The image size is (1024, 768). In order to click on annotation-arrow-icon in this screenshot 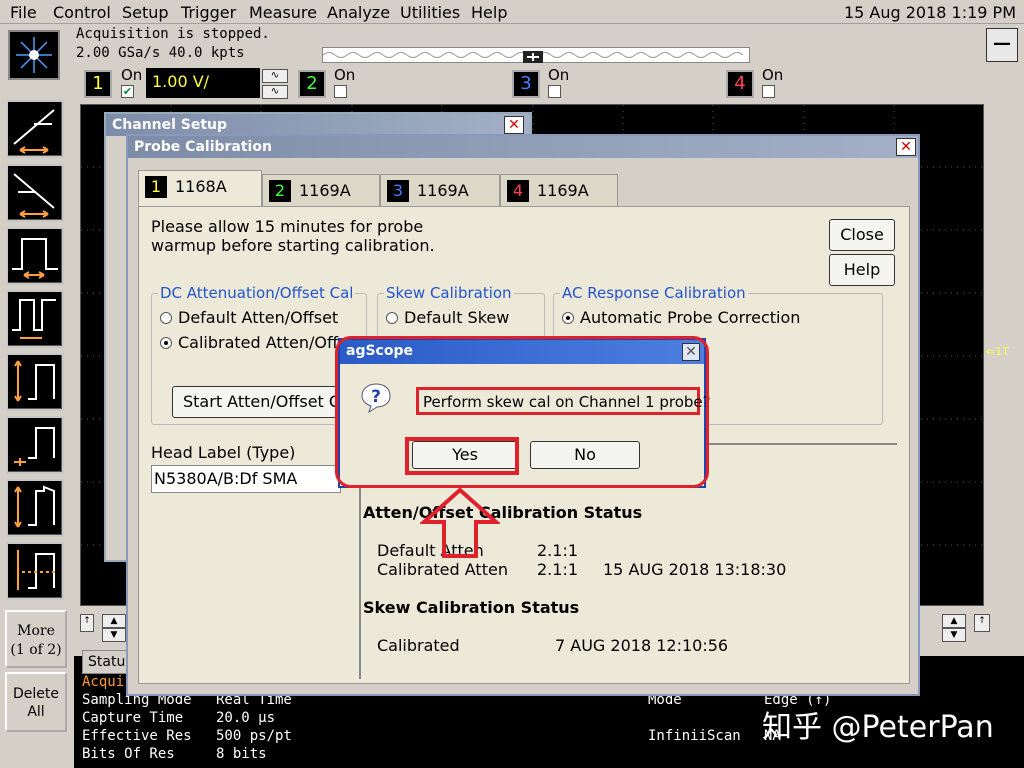, I will do `click(460, 522)`.